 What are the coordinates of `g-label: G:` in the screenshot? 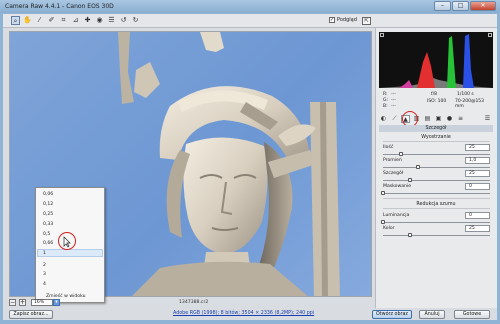 It's located at (386, 100).